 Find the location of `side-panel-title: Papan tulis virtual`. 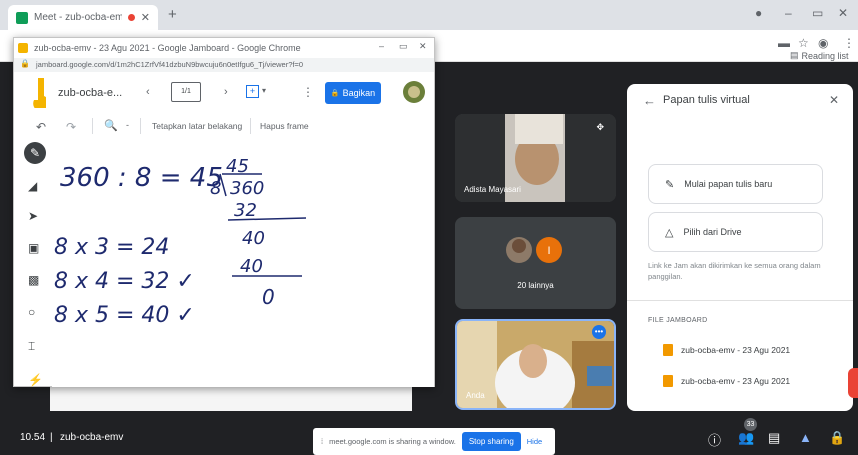

side-panel-title: Papan tulis virtual is located at coordinates (706, 100).